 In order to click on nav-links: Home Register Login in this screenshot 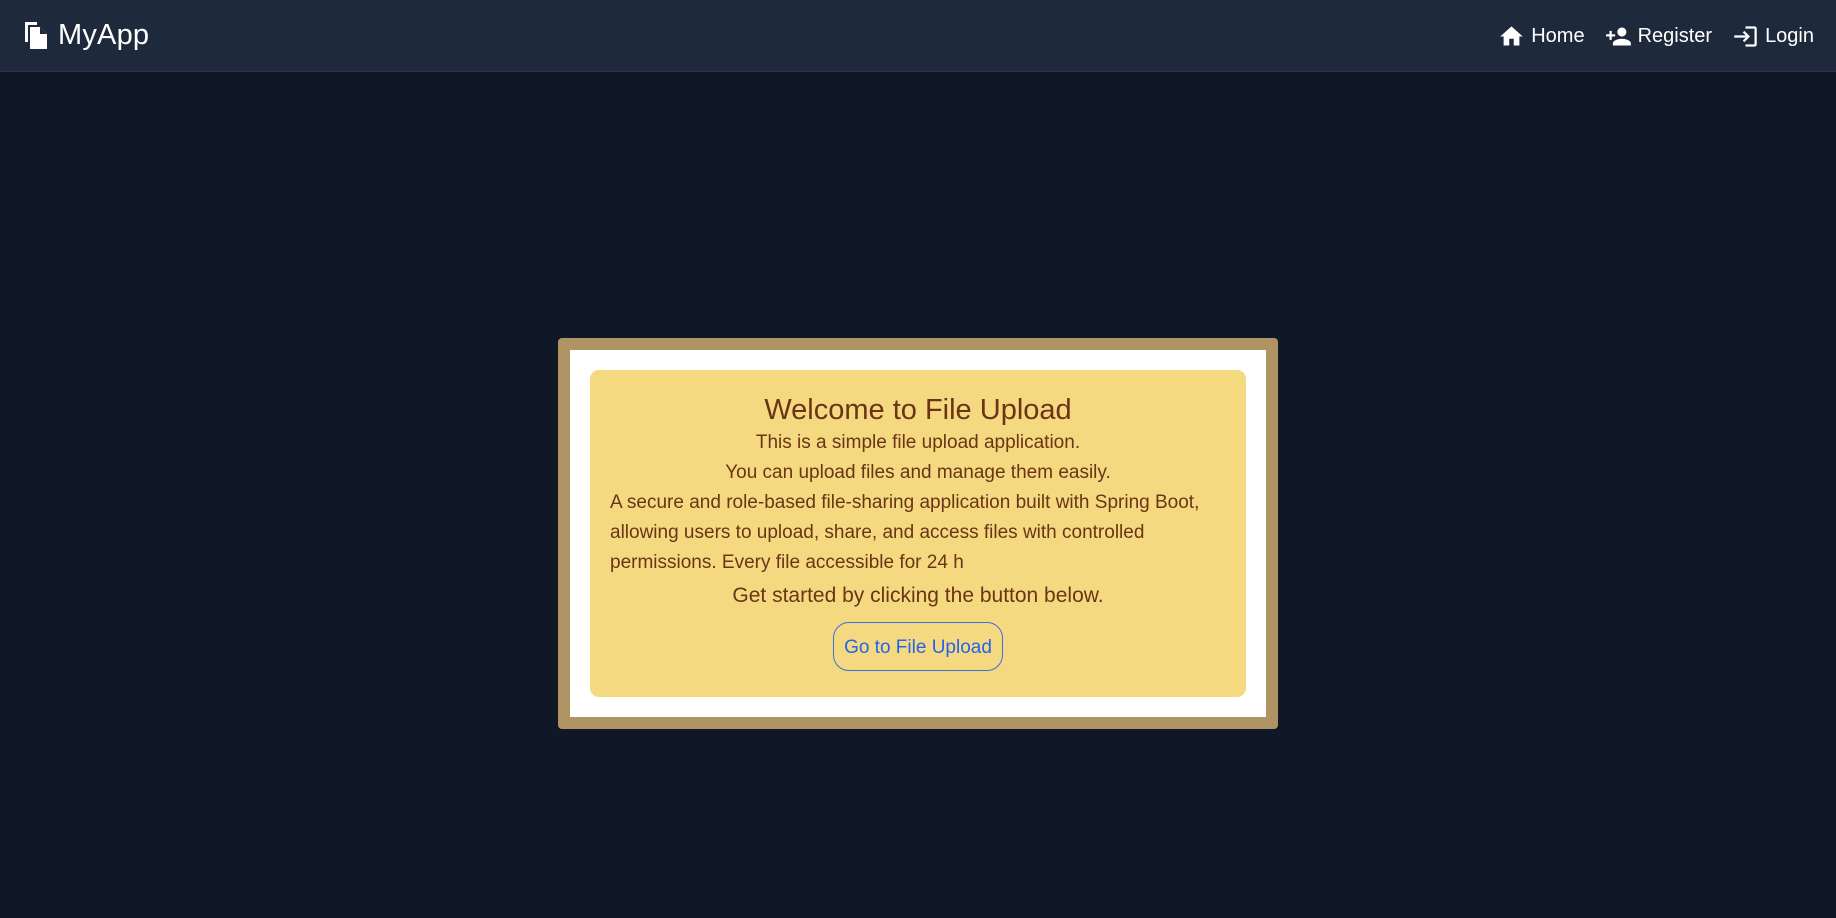, I will do `click(1646, 36)`.